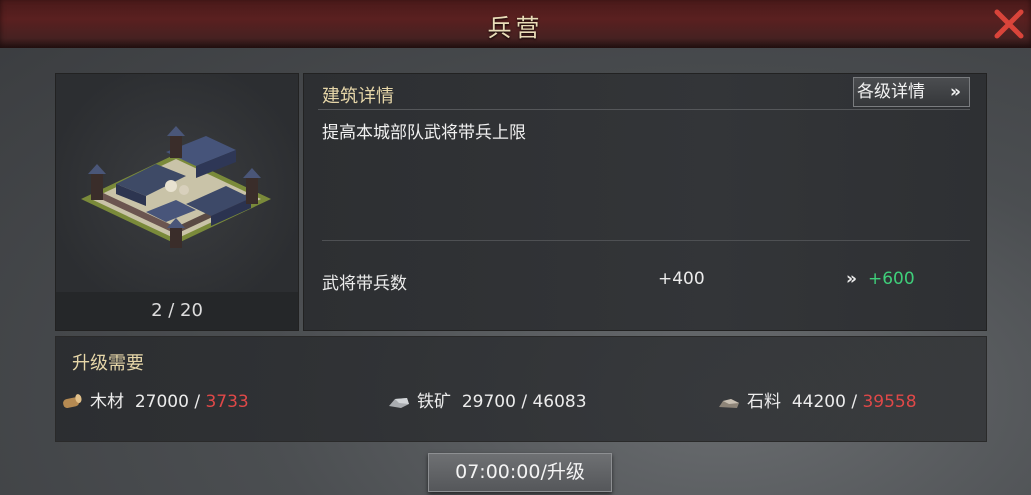  What do you see at coordinates (851, 279) in the screenshot?
I see `upgrade-arrow-icon: »` at bounding box center [851, 279].